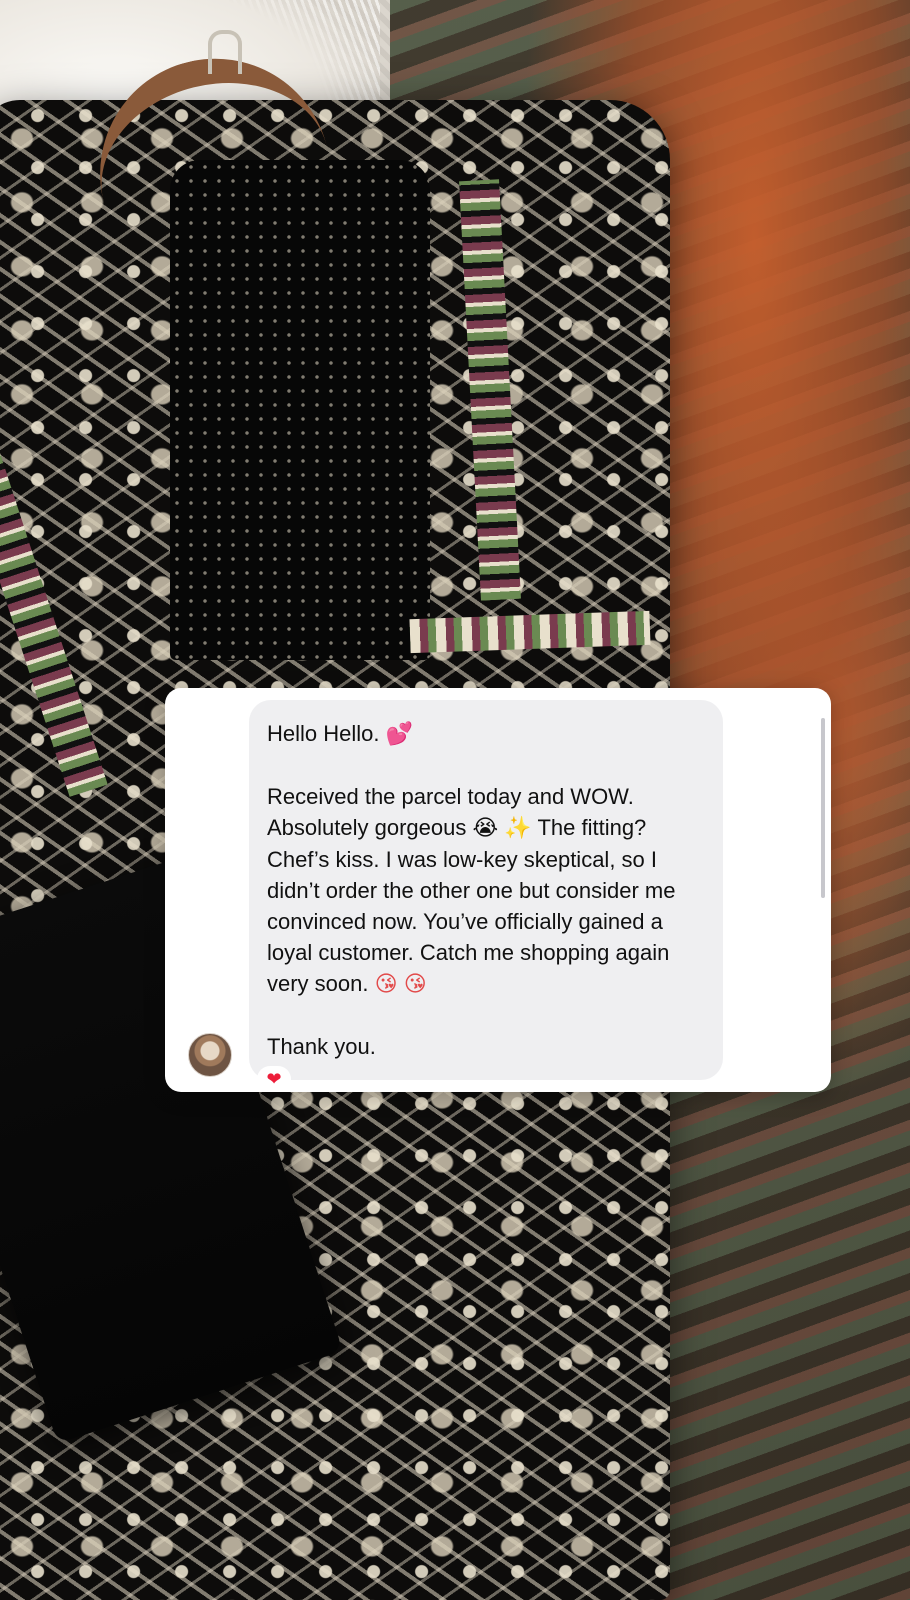 Image resolution: width=910 pixels, height=1600 pixels. Describe the element at coordinates (323, 733) in the screenshot. I see `greeting-text: Hello Hello.` at that location.